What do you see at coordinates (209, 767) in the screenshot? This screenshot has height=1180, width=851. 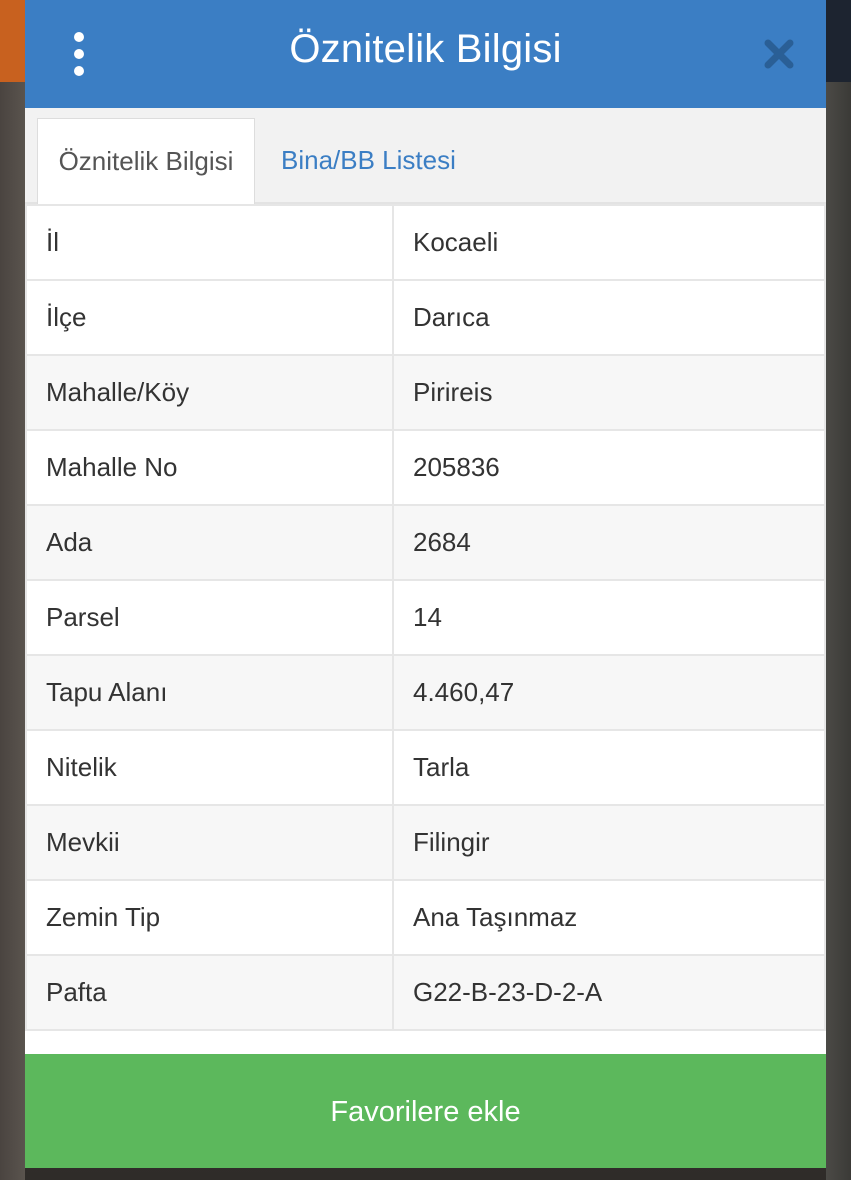 I see `attribute-key: Nitelik` at bounding box center [209, 767].